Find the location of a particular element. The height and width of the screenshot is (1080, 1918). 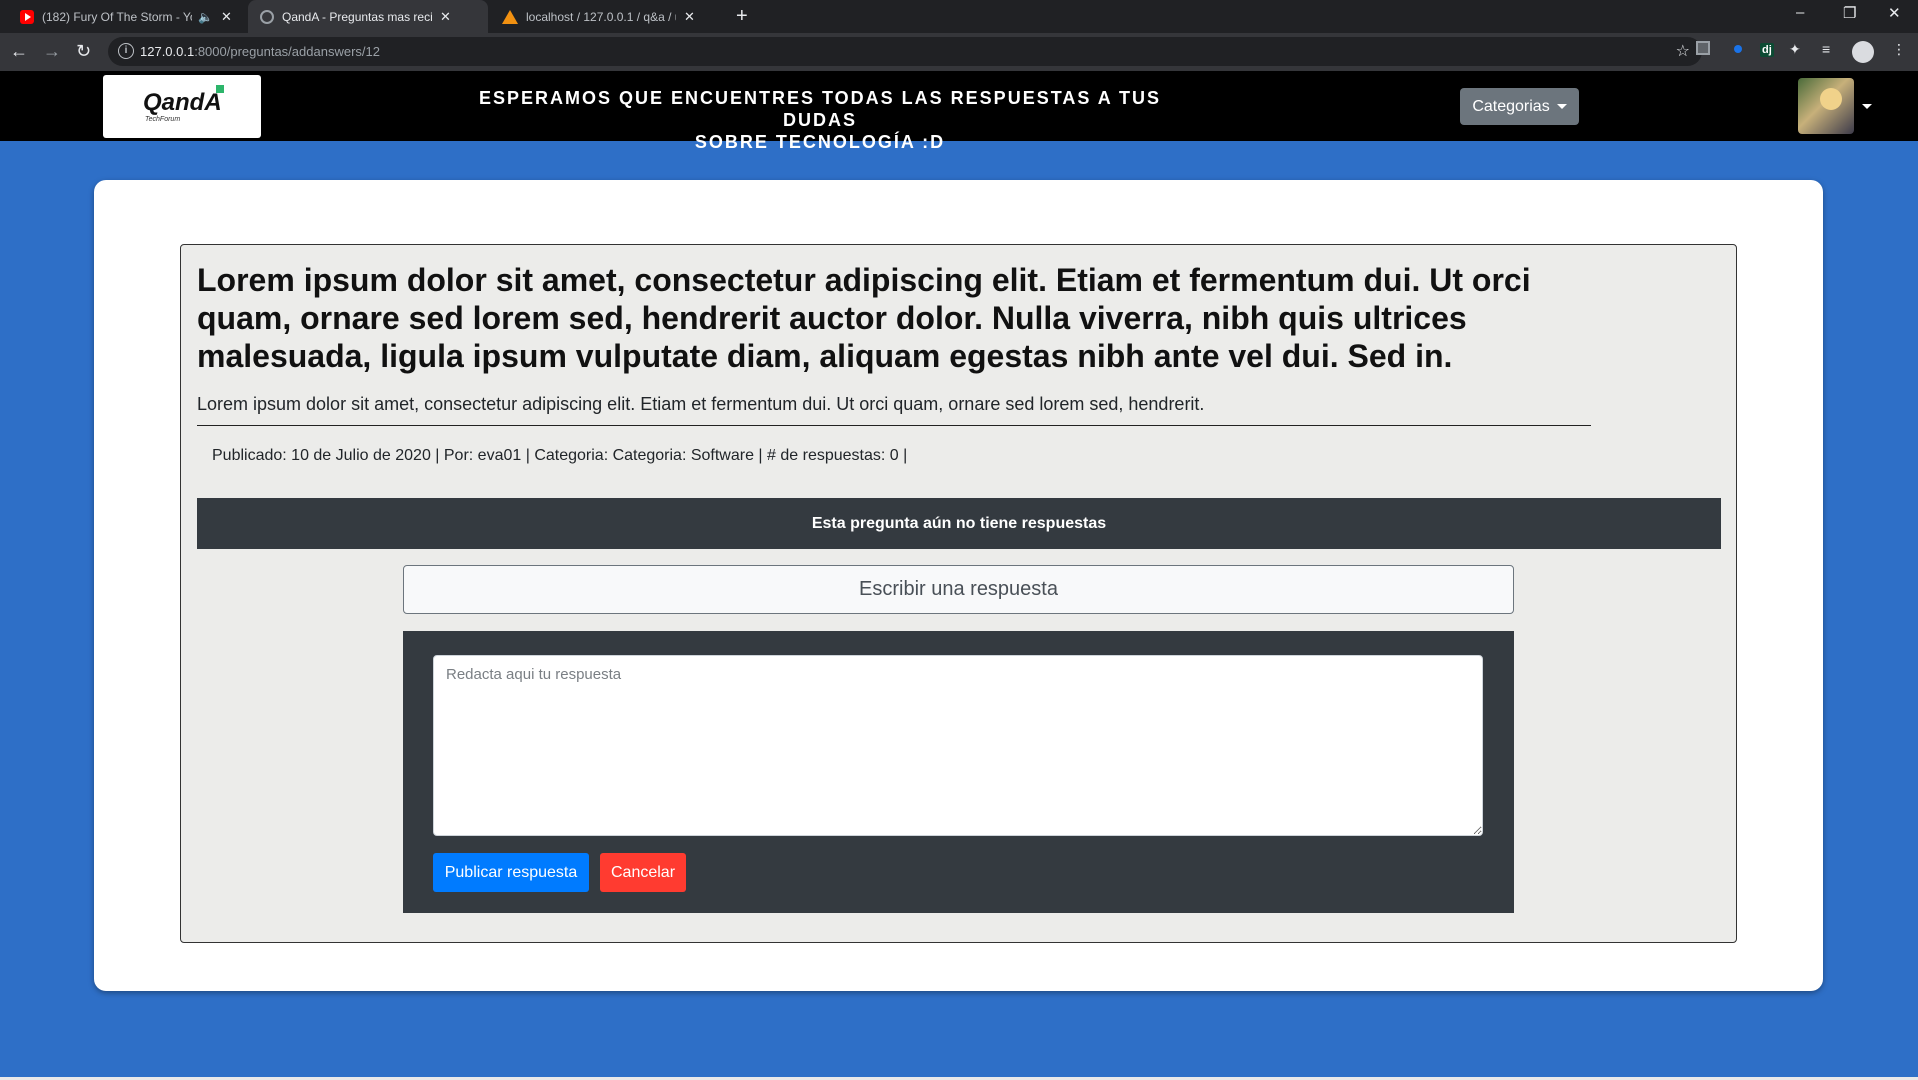

speaker-icon: 🔈 is located at coordinates (205, 17).